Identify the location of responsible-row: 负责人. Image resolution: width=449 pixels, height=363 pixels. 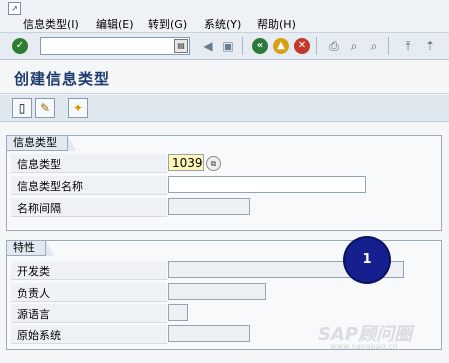
(89, 292).